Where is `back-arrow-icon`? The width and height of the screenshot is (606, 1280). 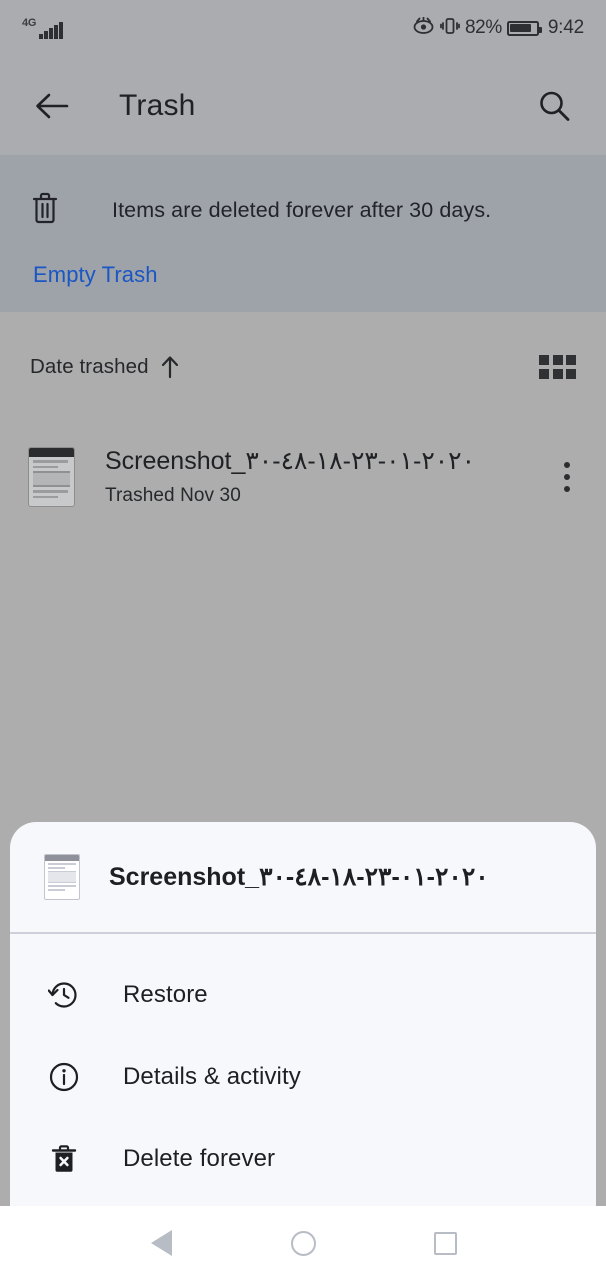
back-arrow-icon is located at coordinates (52, 106).